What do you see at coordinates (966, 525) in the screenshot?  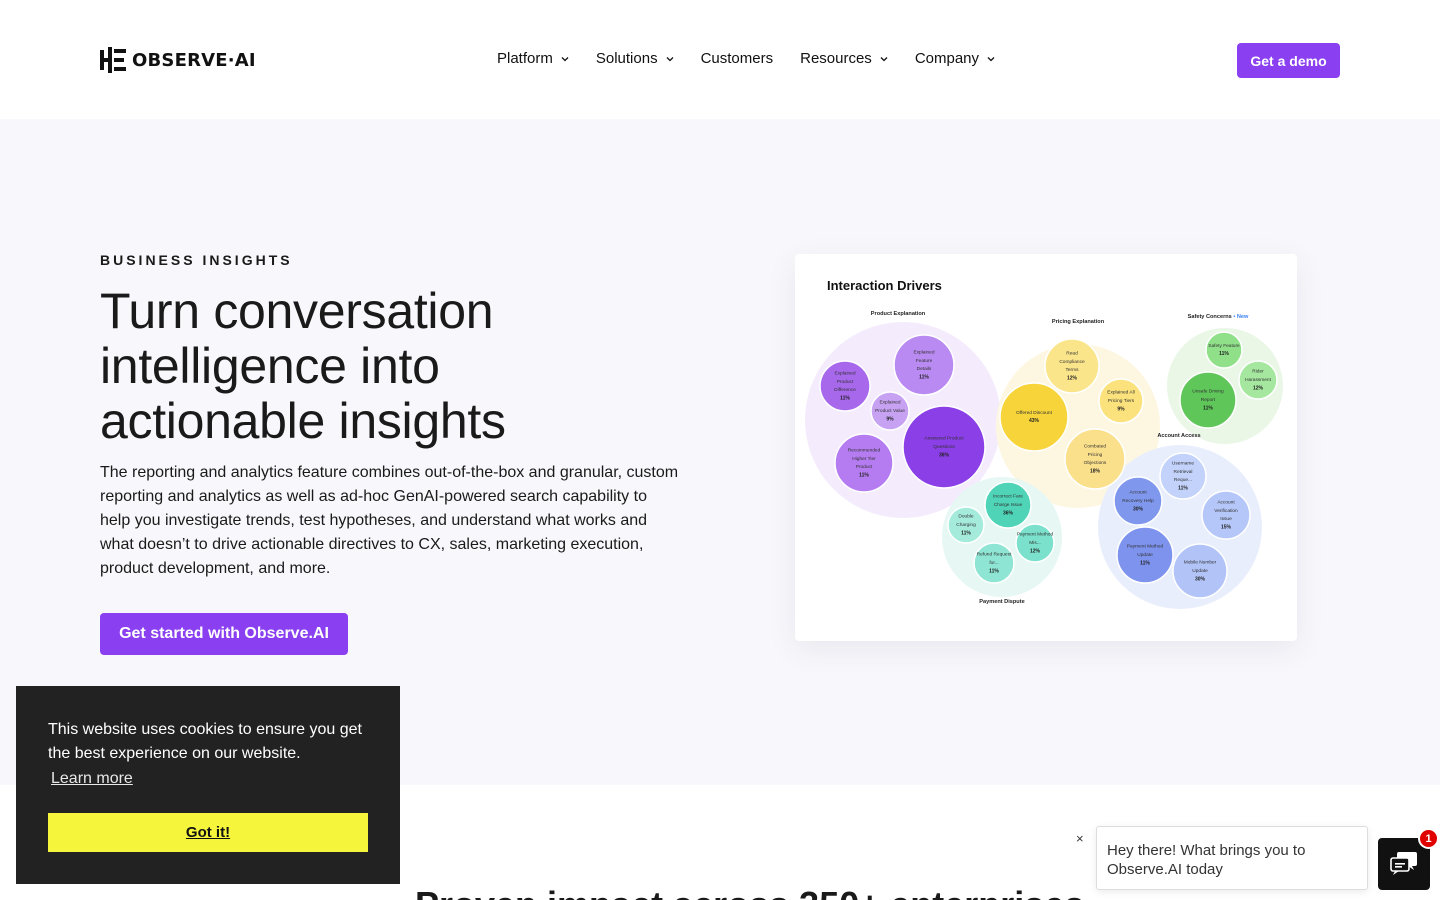 I see `driver-bubble: Double Charging 11%` at bounding box center [966, 525].